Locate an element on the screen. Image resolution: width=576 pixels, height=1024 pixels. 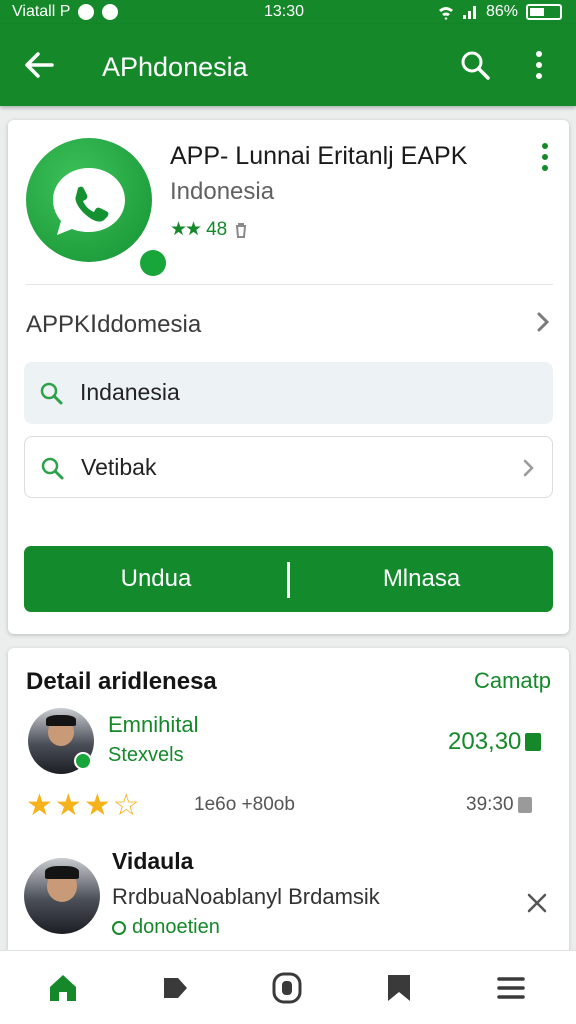
user-link-text: donoetien is located at coordinates (176, 927).